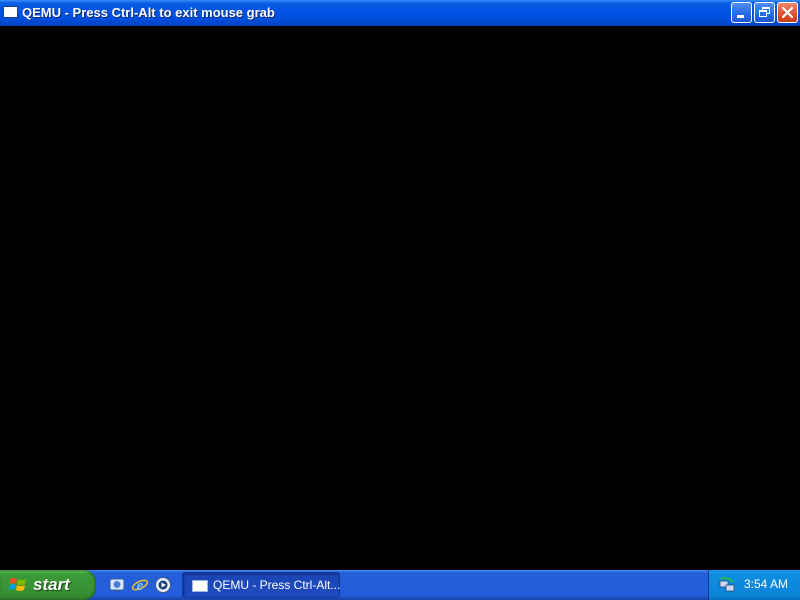 This screenshot has width=800, height=600. What do you see at coordinates (741, 12) in the screenshot?
I see `minimize-button` at bounding box center [741, 12].